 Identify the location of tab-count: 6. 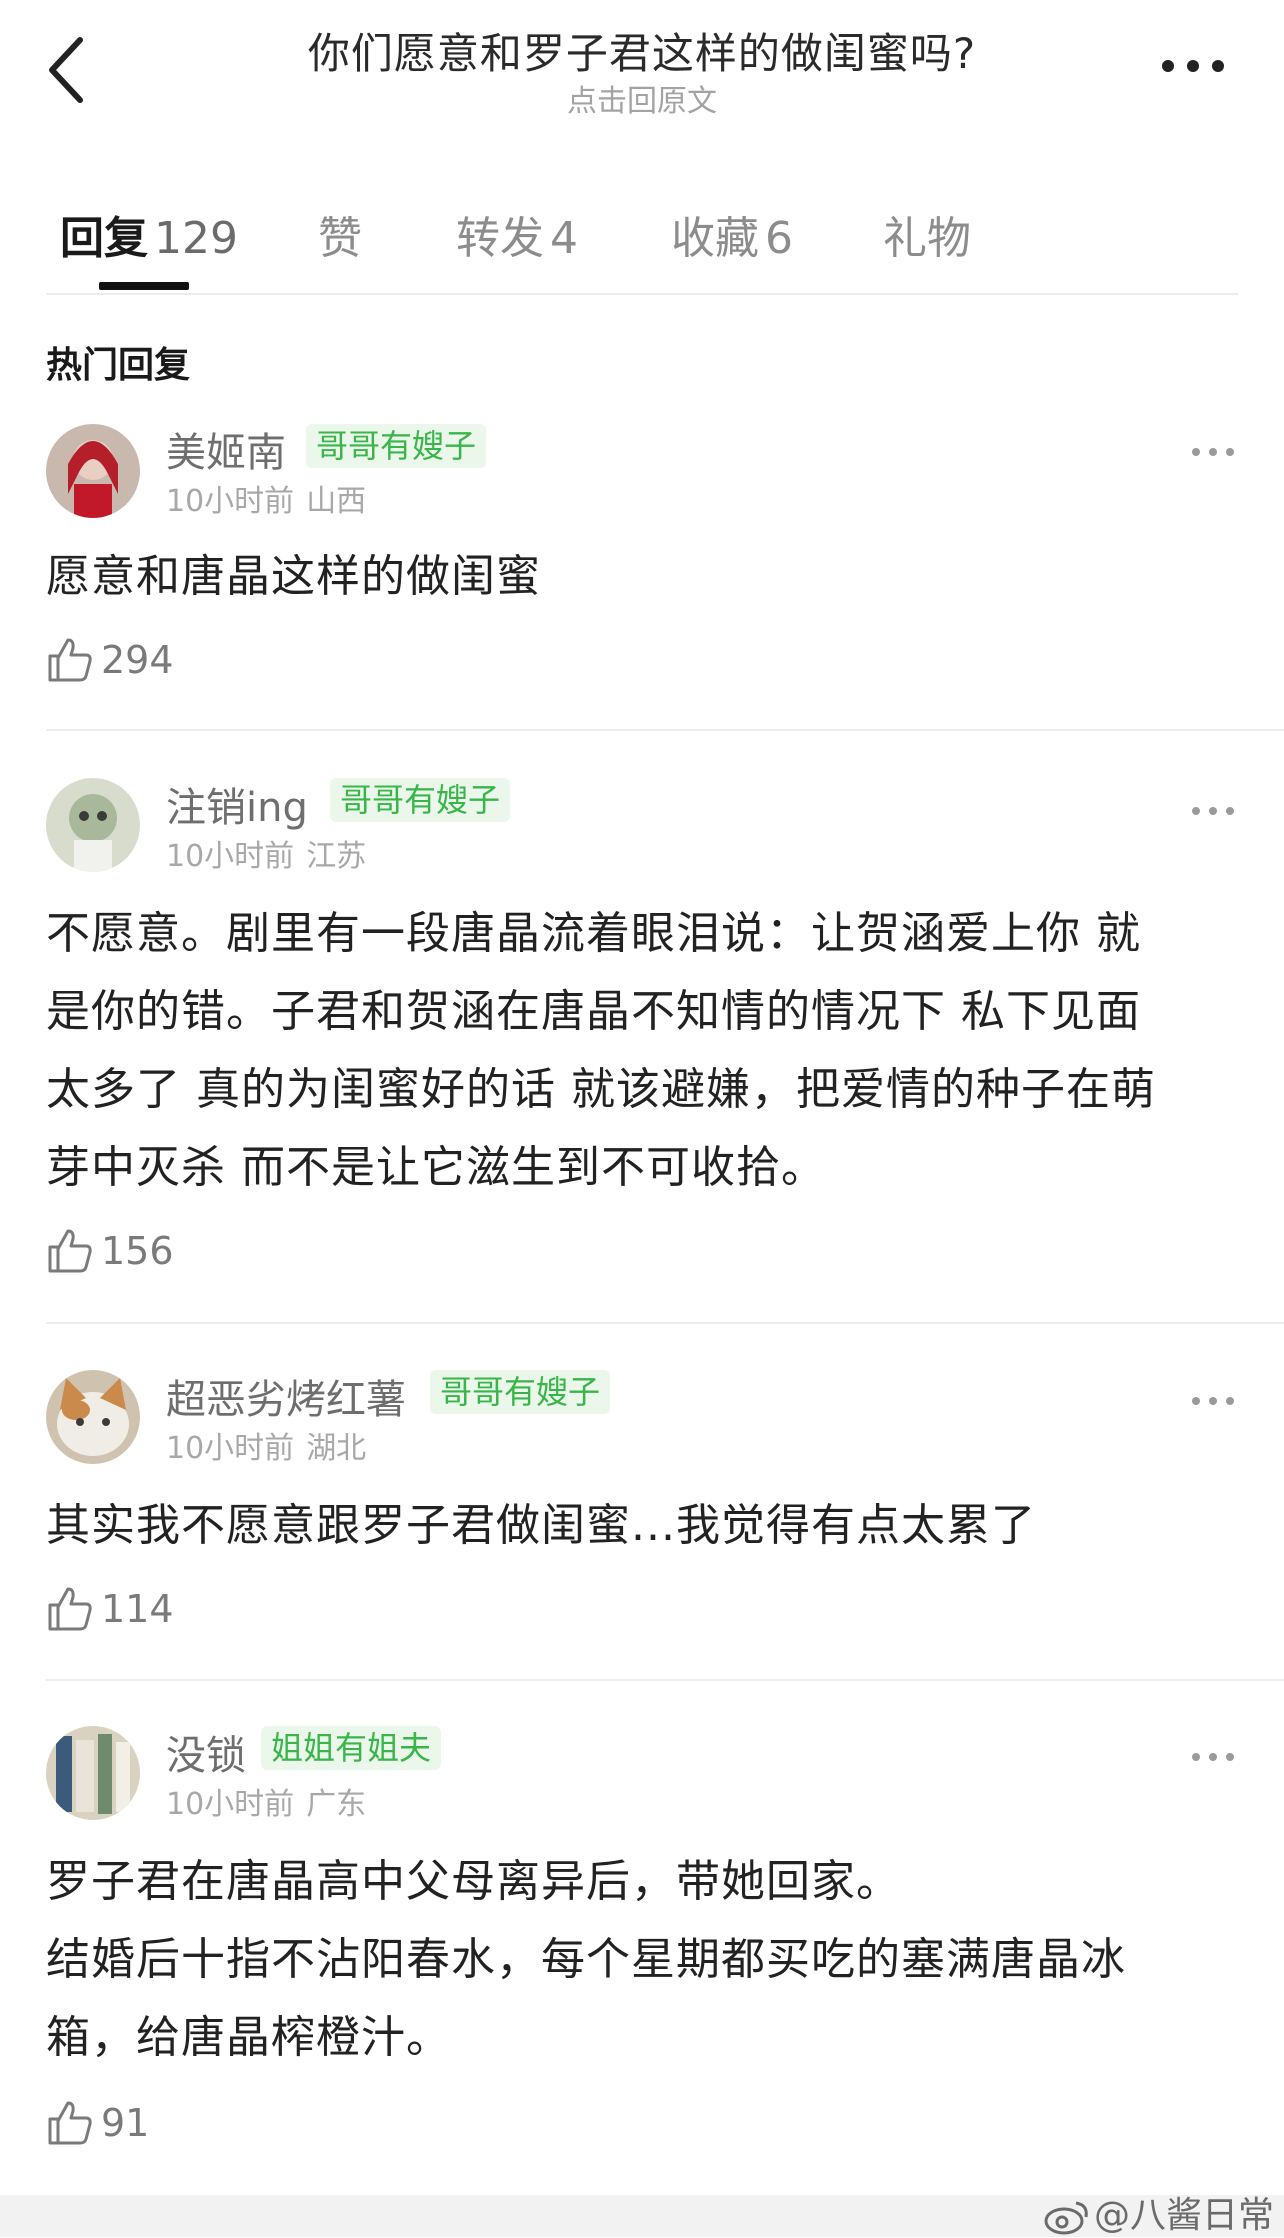
(779, 238).